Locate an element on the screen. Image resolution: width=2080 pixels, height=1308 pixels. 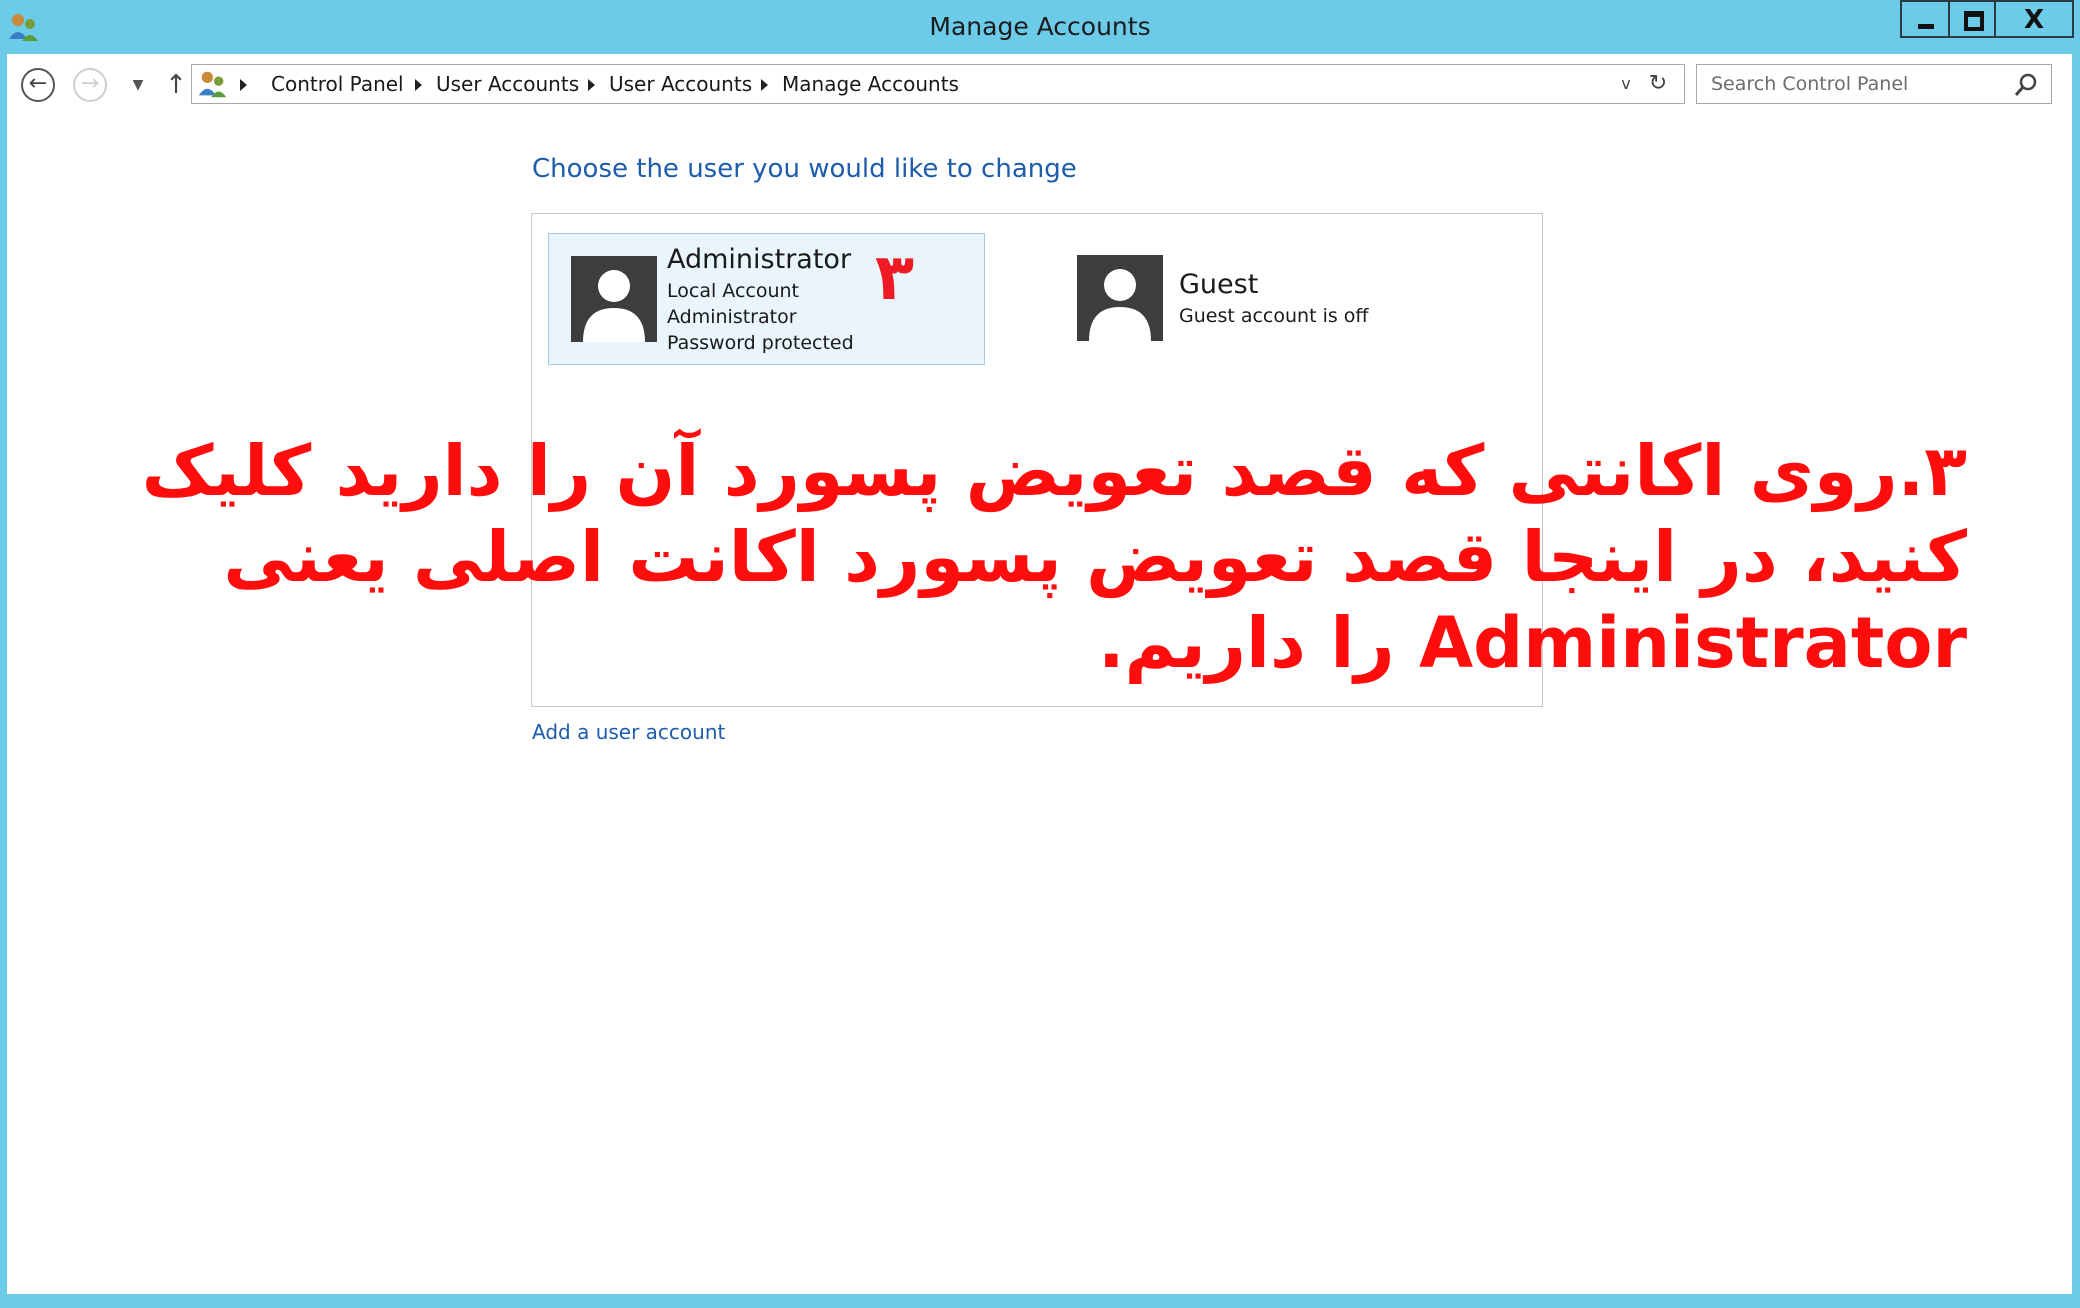
step-number-annotation: ۳ is located at coordinates (895, 278).